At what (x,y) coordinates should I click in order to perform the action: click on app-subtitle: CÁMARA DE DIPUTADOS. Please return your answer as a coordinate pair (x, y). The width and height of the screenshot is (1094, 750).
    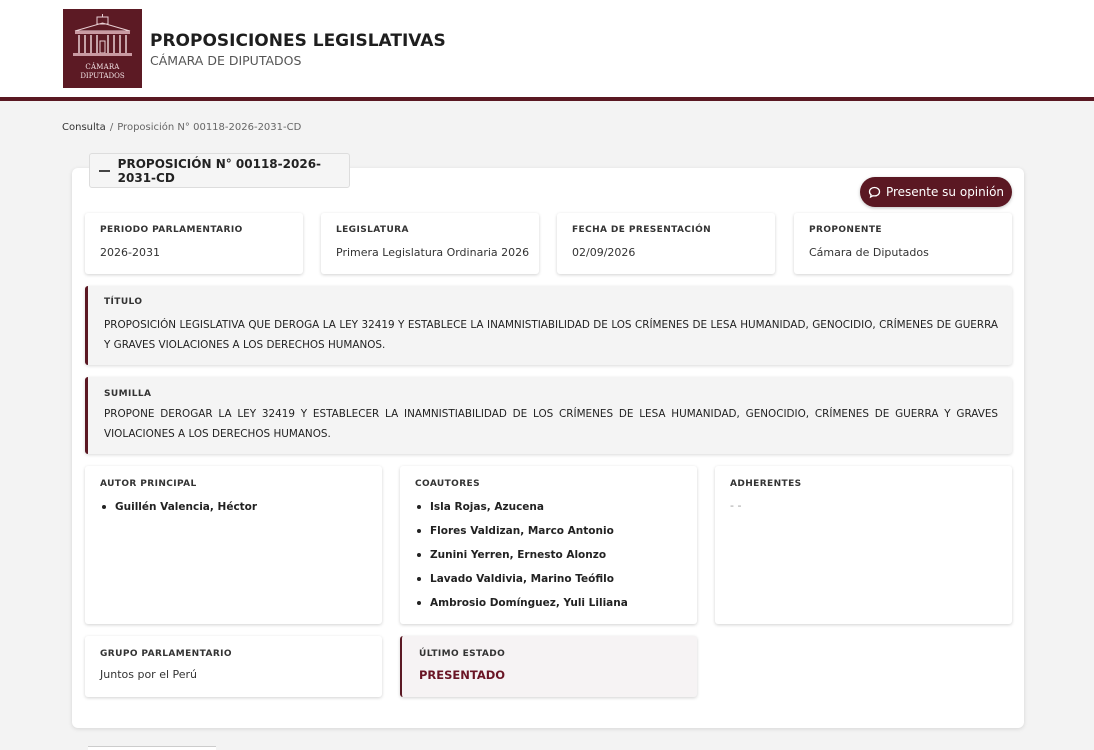
    Looking at the image, I should click on (226, 60).